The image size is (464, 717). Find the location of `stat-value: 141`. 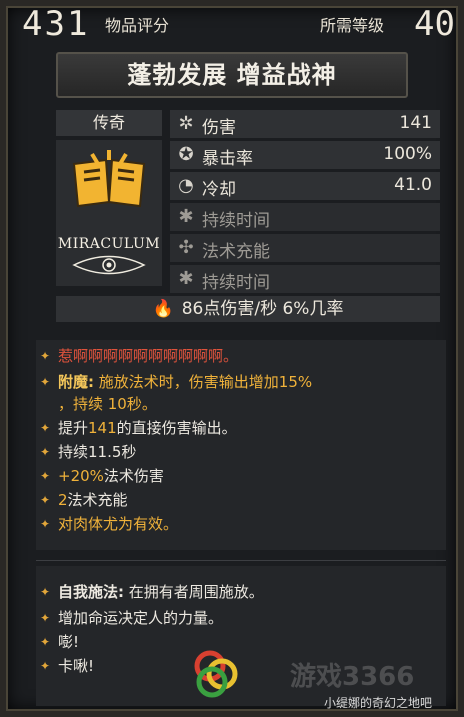

stat-value: 141 is located at coordinates (415, 123).